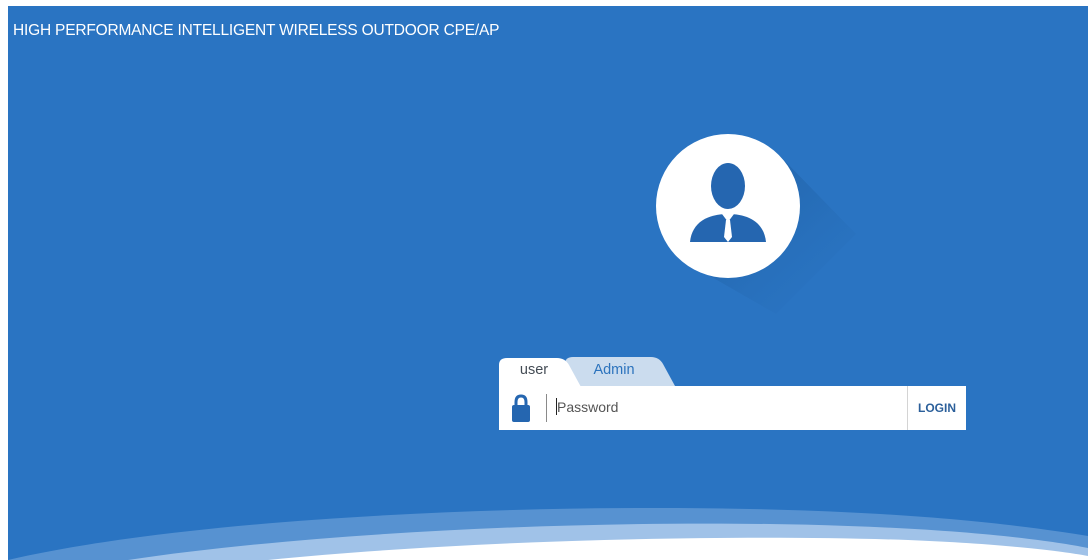 Image resolution: width=1088 pixels, height=560 pixels. Describe the element at coordinates (725, 407) in the screenshot. I see `password-input` at that location.